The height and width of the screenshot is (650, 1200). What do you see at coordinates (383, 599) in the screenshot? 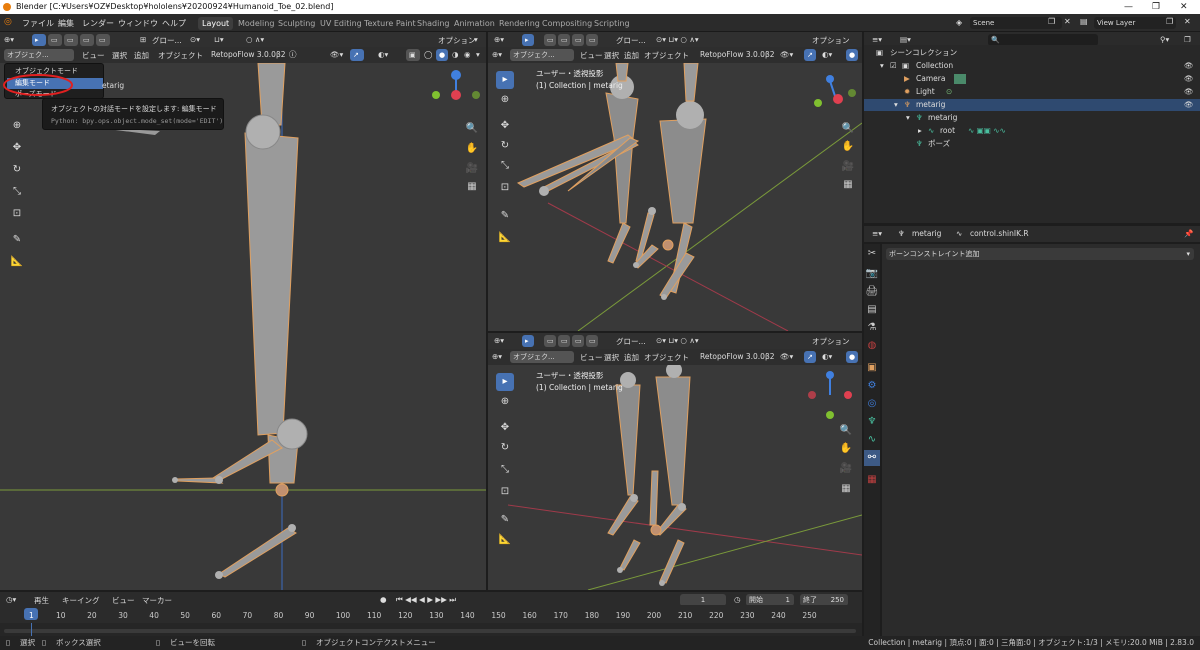
I see `record-icon: ●` at bounding box center [383, 599].